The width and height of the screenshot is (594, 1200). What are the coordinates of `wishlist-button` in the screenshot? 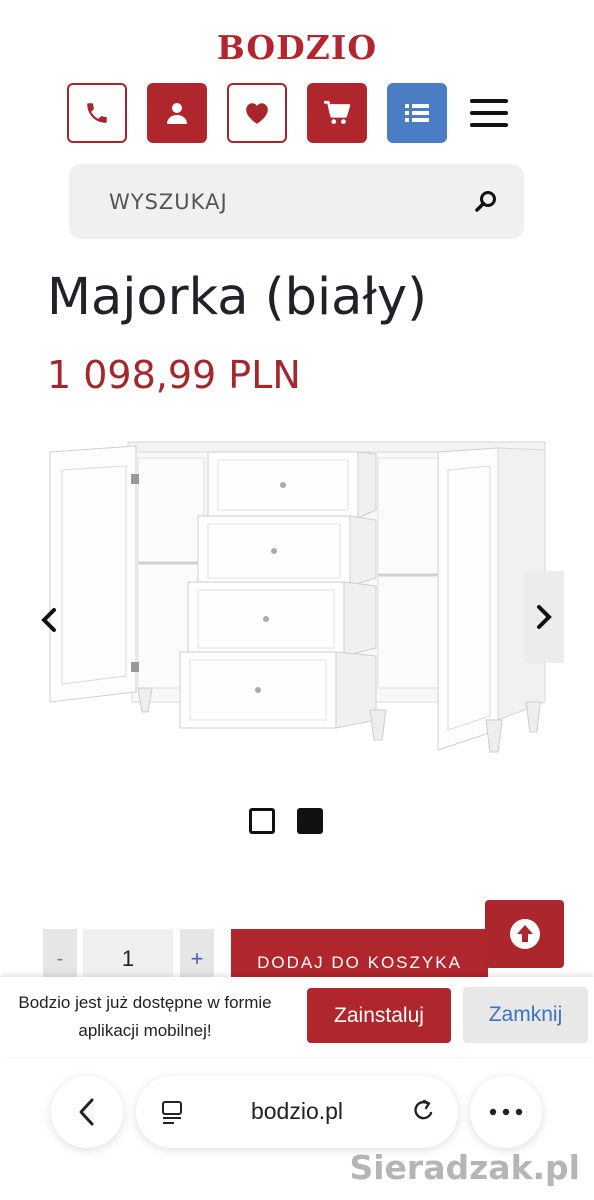 It's located at (257, 113).